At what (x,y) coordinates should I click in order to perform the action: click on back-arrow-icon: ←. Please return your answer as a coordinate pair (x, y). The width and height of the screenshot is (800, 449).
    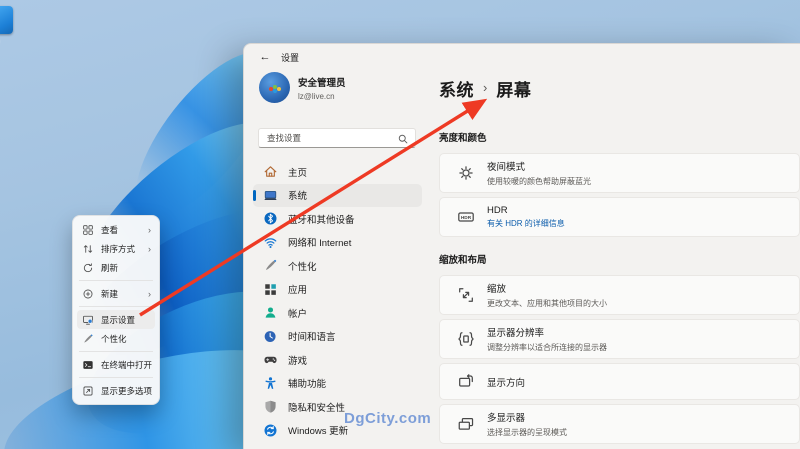
    Looking at the image, I should click on (265, 57).